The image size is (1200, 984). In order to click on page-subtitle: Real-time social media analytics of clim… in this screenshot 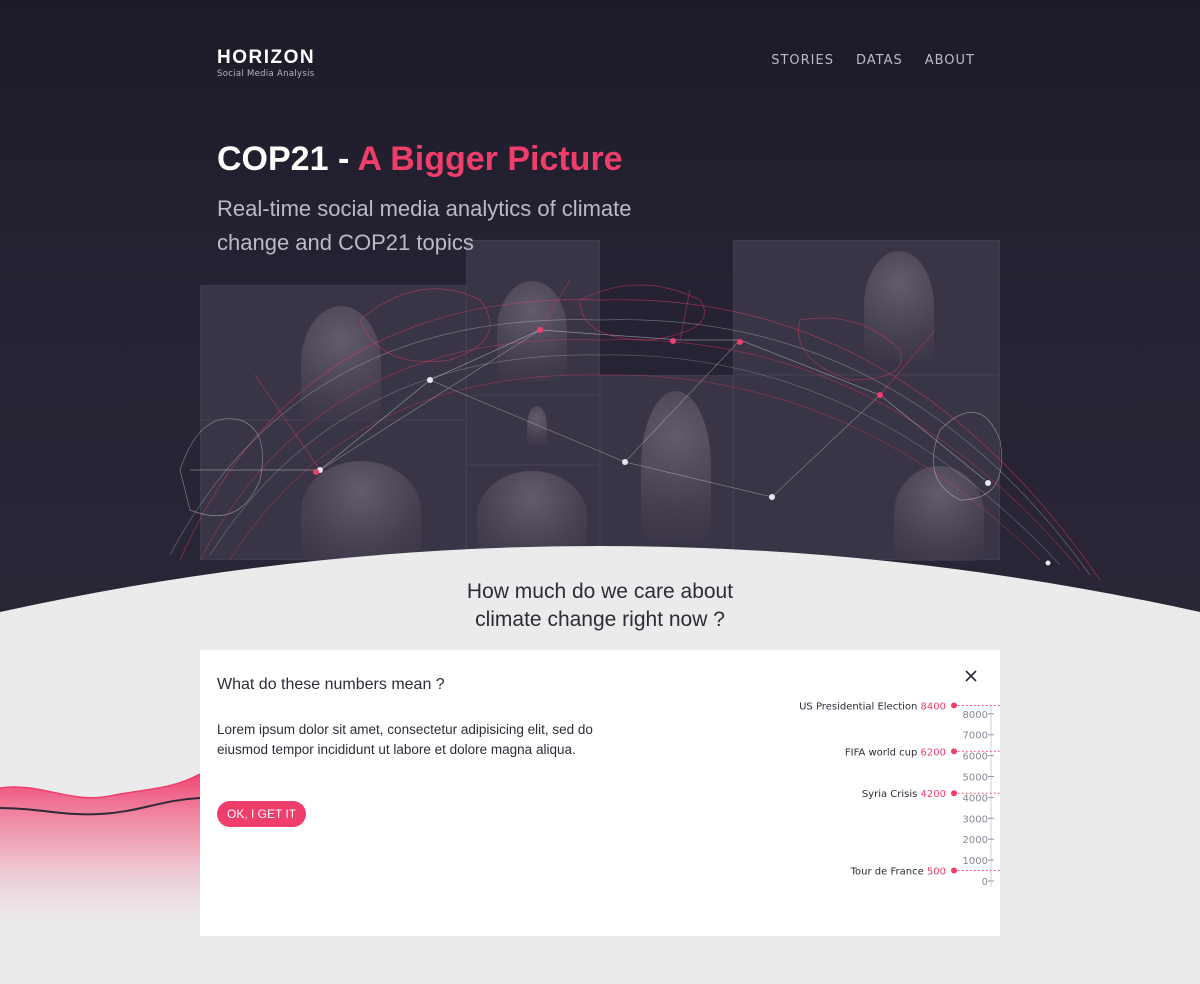, I will do `click(424, 225)`.